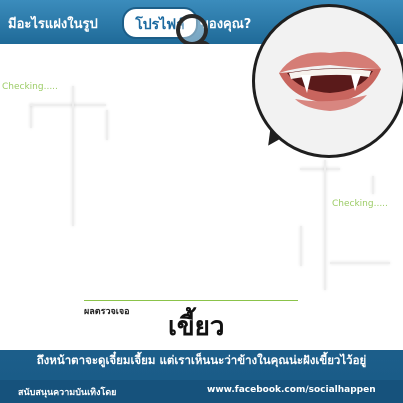 The image size is (403, 403). I want to click on result-word: เขี้ยว, so click(196, 327).